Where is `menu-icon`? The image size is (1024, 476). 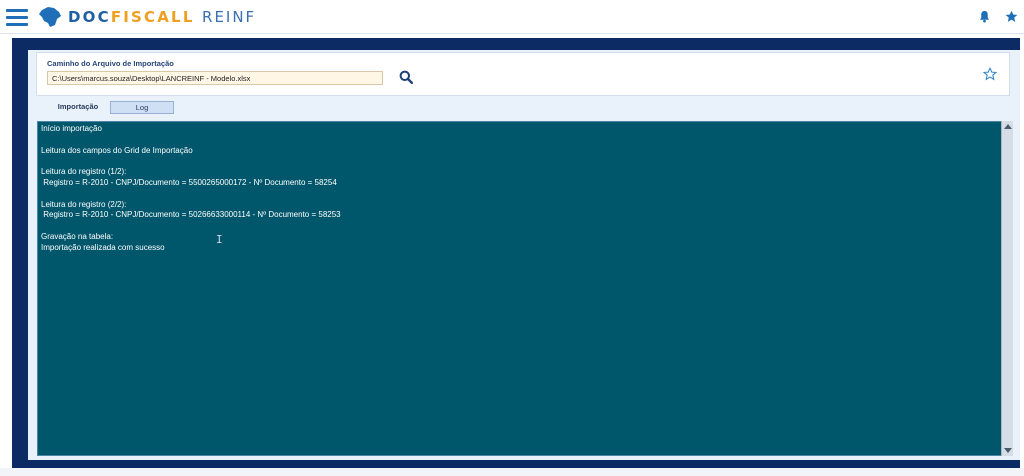
menu-icon is located at coordinates (17, 18).